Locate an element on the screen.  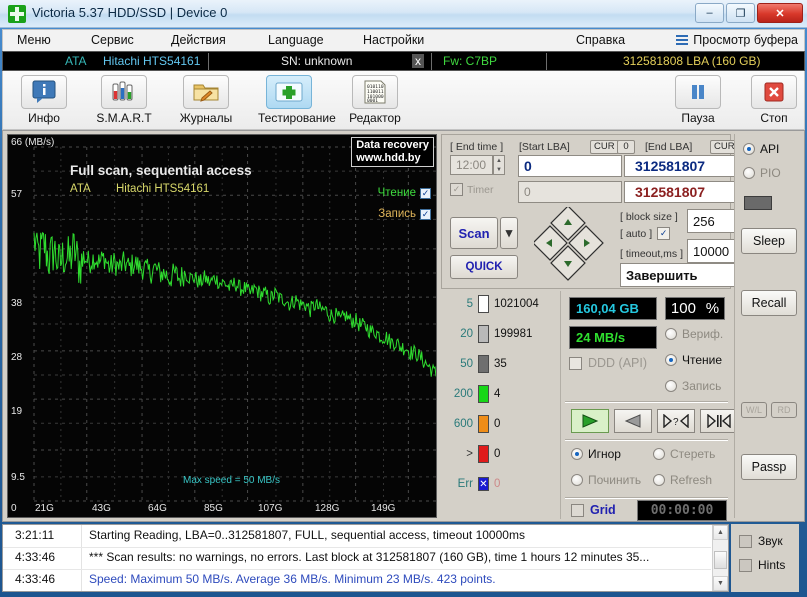
sound-checkbox is located at coordinates (745, 541).